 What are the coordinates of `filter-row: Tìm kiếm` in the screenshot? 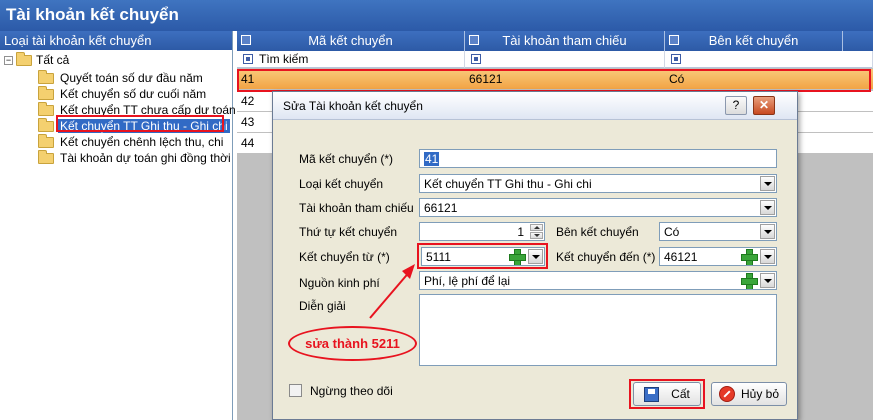 It's located at (555, 59).